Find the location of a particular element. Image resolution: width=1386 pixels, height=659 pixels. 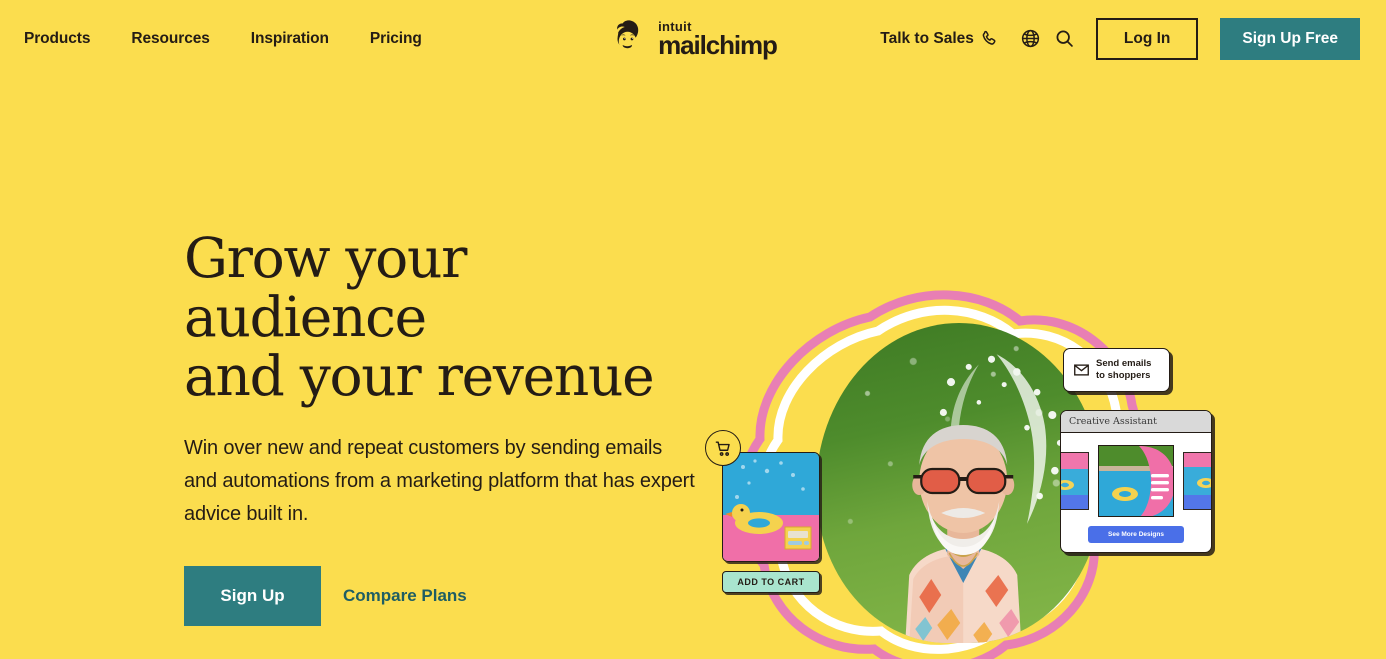

product-card: ADD TO CART is located at coordinates (762, 511).